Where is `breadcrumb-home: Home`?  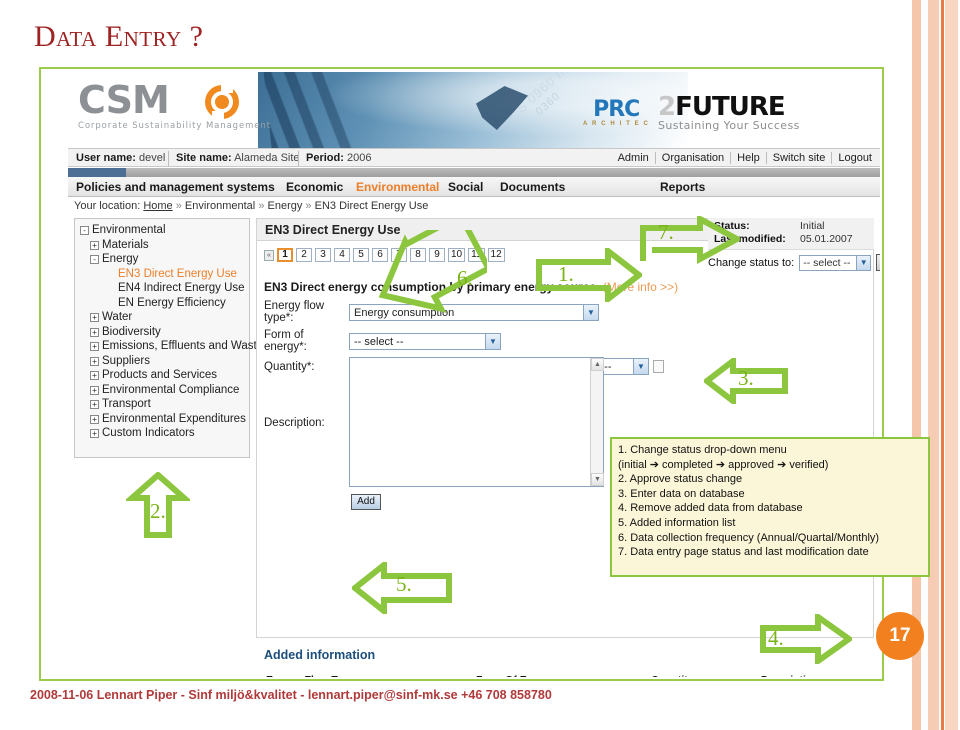
breadcrumb-home: Home is located at coordinates (157, 206).